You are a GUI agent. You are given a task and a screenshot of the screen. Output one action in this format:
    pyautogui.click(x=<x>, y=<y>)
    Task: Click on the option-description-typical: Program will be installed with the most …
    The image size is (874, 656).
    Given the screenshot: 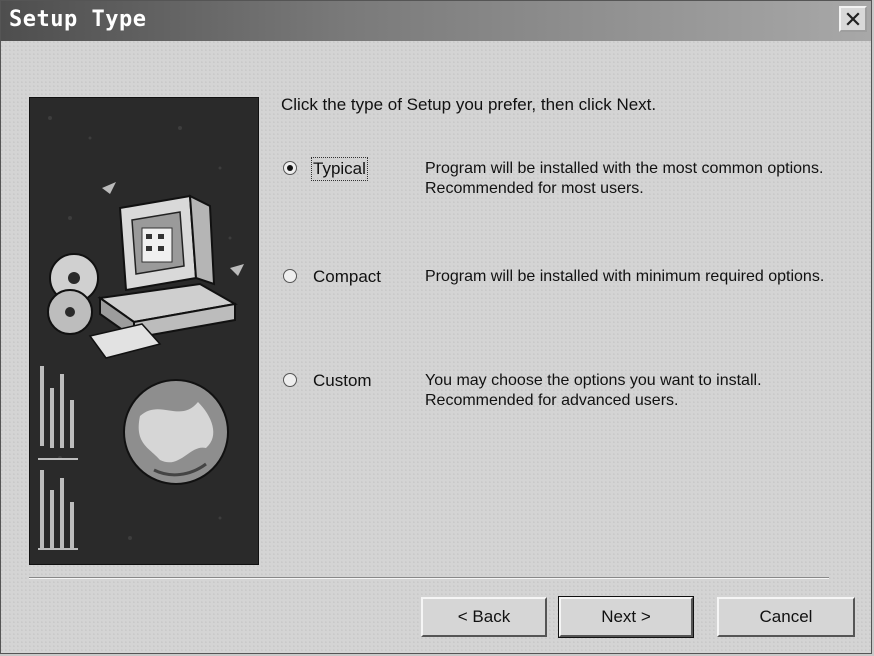 What is the action you would take?
    pyautogui.click(x=624, y=178)
    